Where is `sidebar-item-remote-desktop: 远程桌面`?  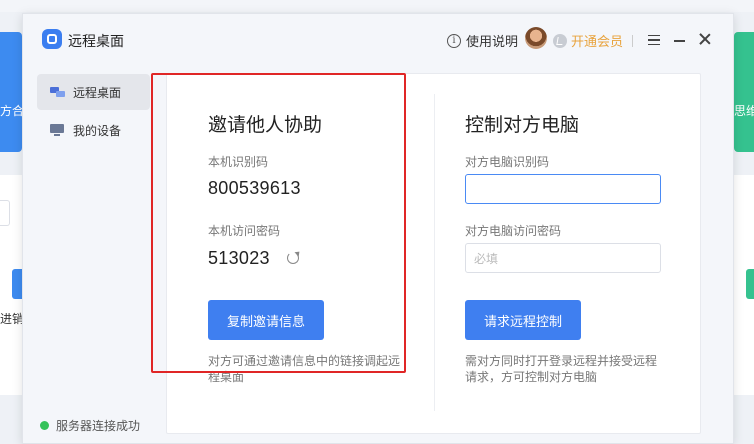
sidebar-item-remote-desktop: 远程桌面 is located at coordinates (93, 92).